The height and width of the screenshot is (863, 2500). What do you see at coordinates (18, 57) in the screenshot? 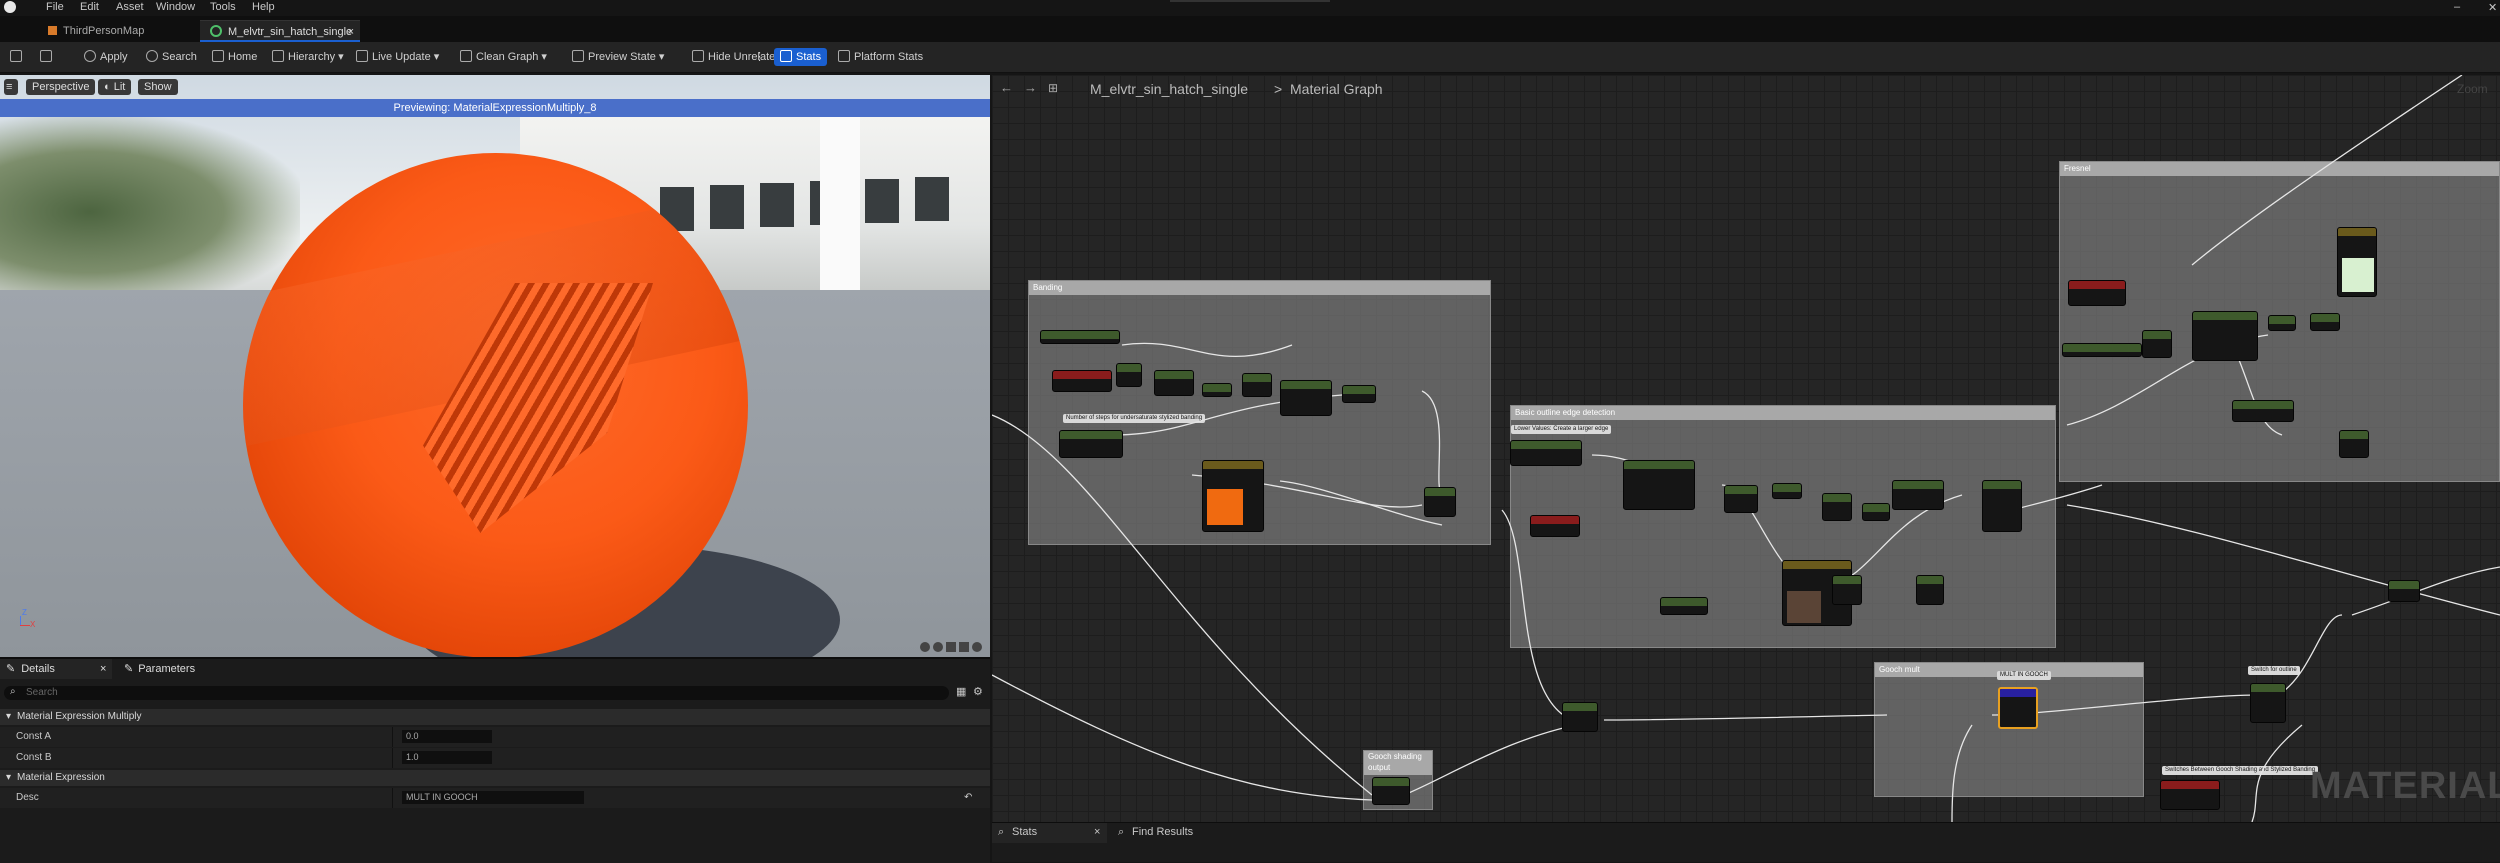
I see `save-icon` at bounding box center [18, 57].